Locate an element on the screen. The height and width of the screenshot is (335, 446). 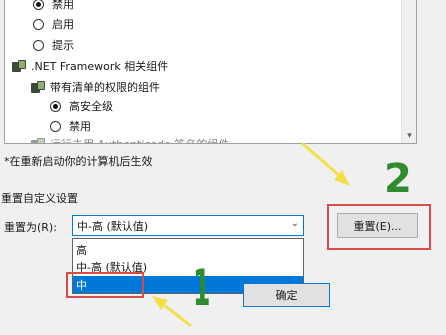
highlight-box-option is located at coordinates (105, 285).